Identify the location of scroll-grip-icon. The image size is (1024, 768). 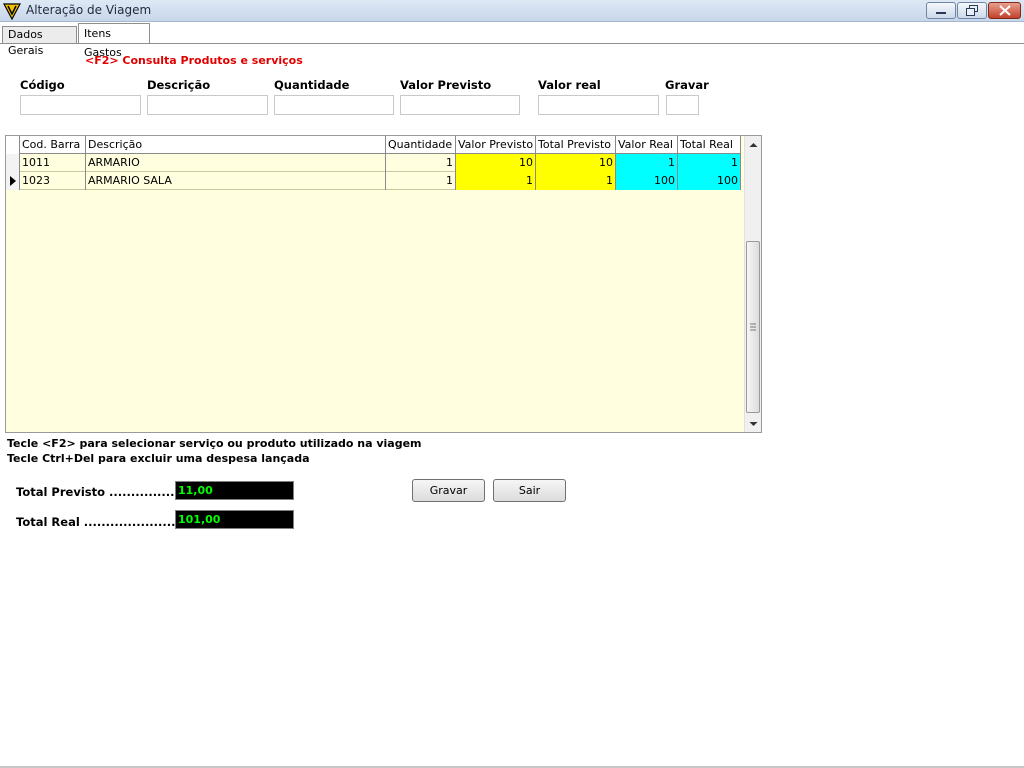
(753, 327).